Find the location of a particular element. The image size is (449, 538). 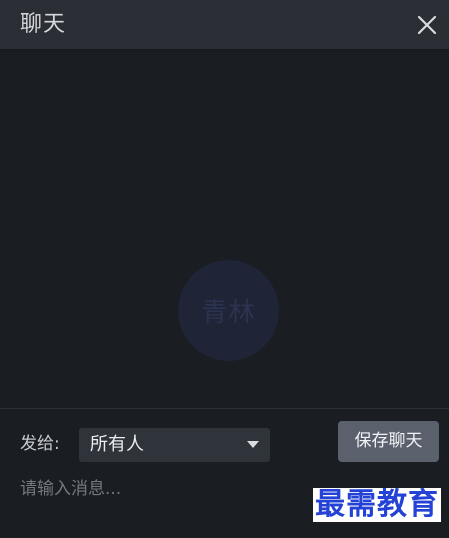

message-input is located at coordinates (170, 489).